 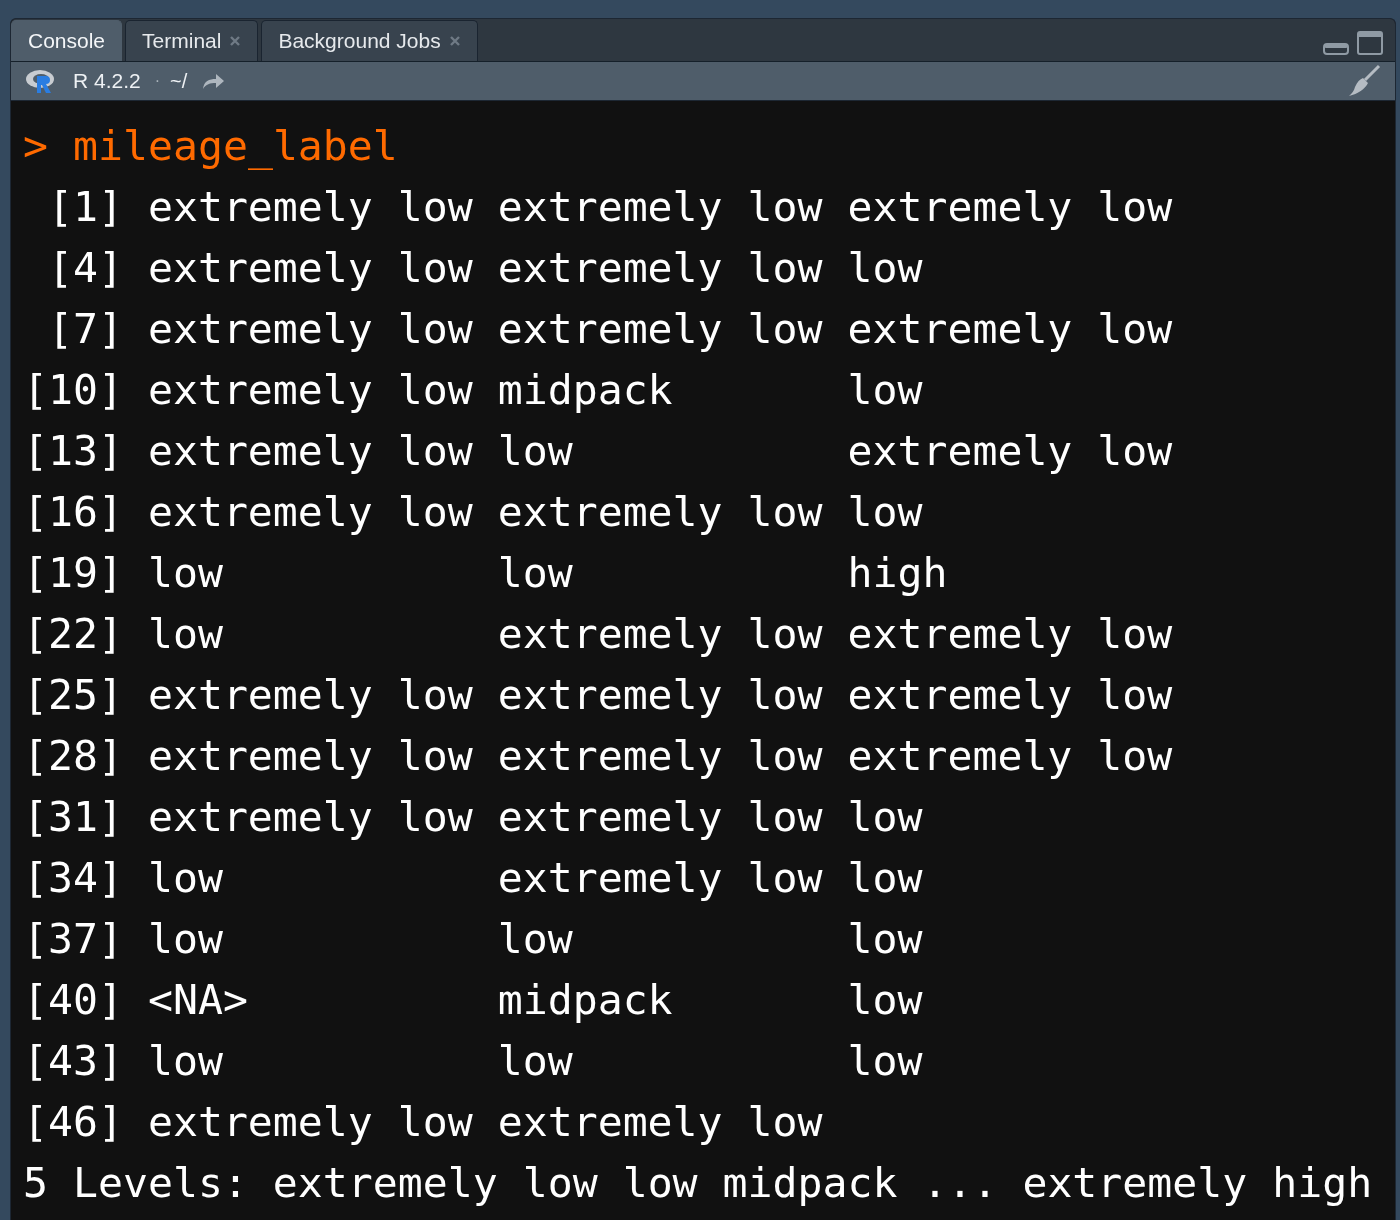 I want to click on console-tab: Console, so click(x=67, y=40).